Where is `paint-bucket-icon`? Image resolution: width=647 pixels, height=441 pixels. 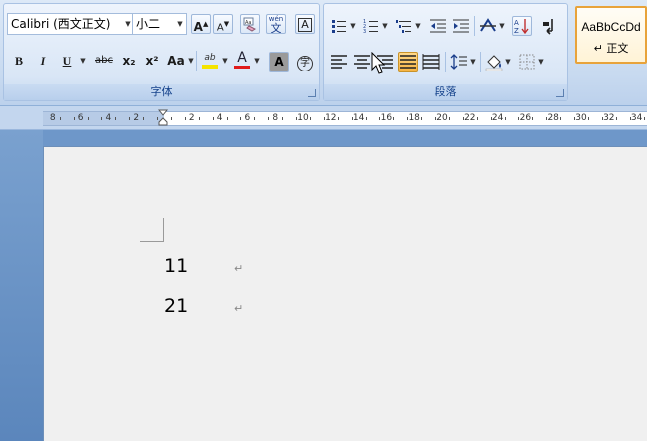 paint-bucket-icon is located at coordinates (494, 63).